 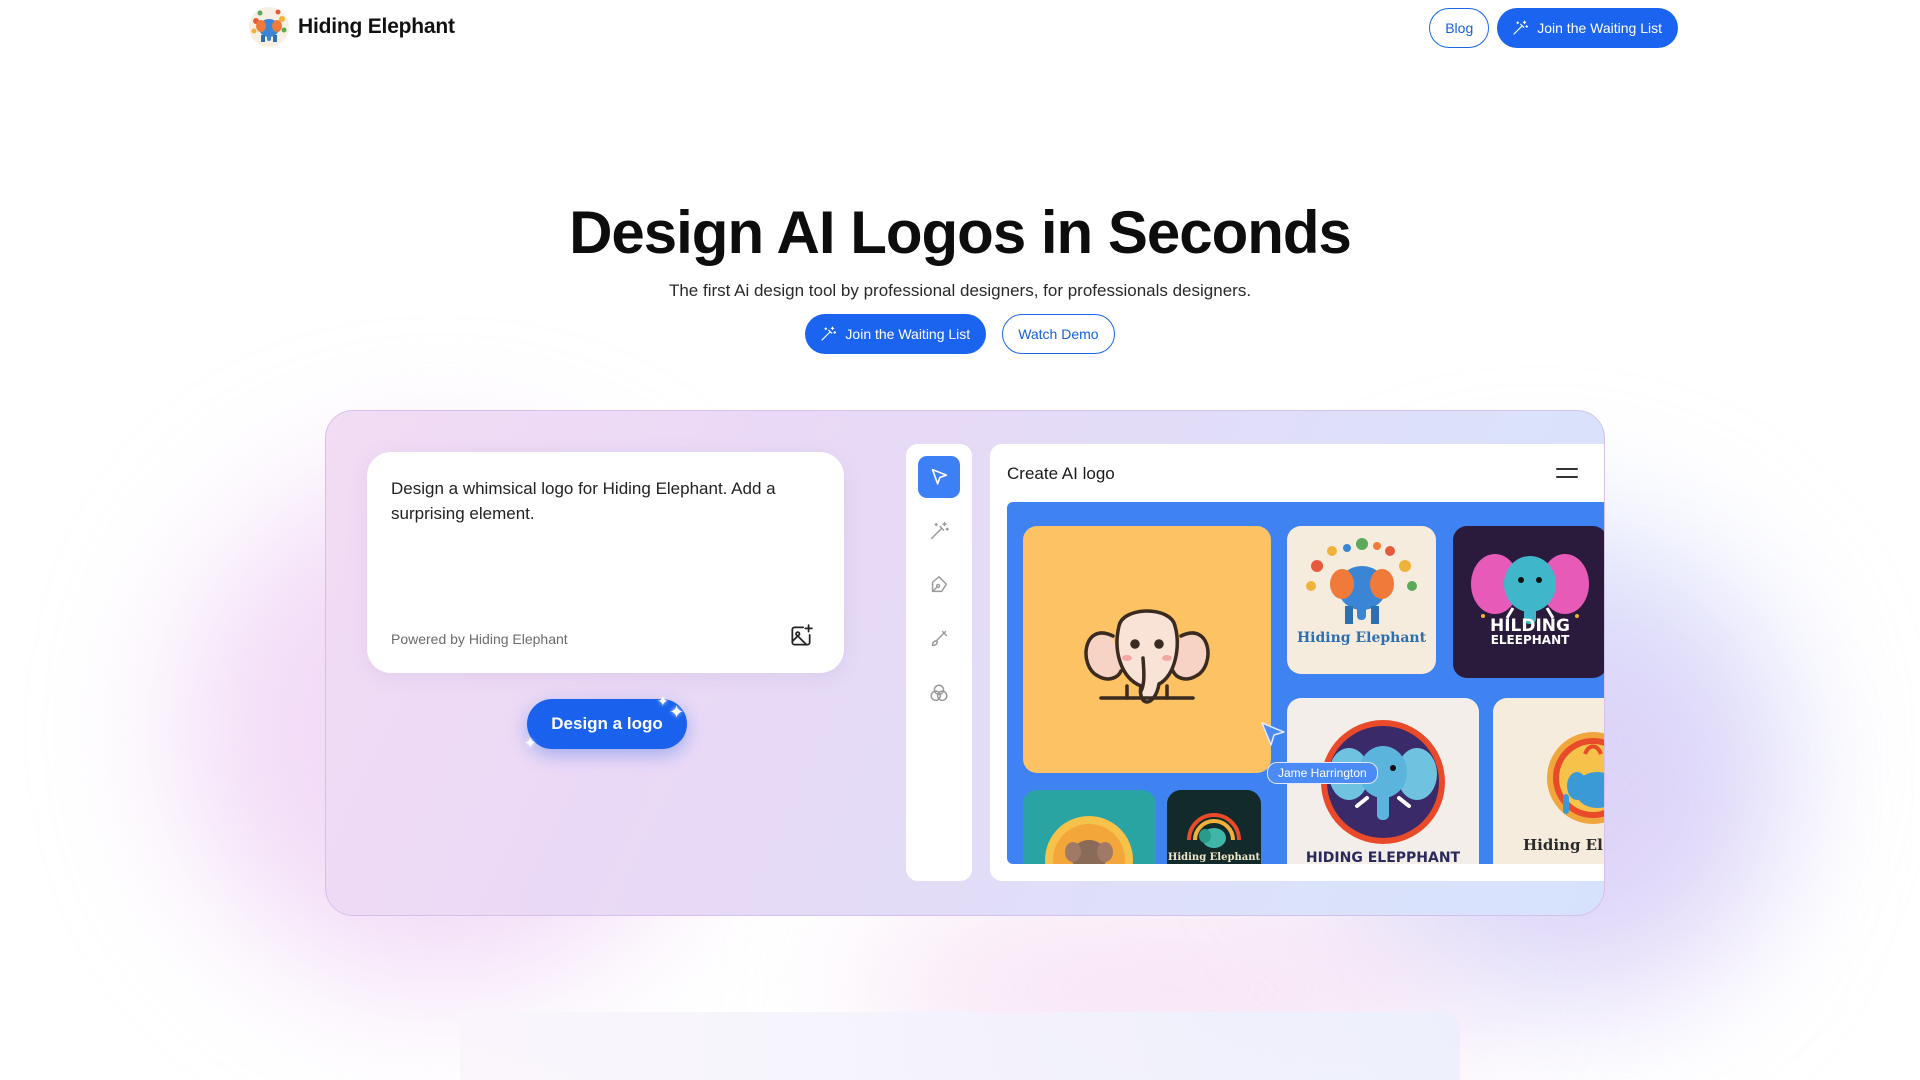 I want to click on logo-tile-cute-elephant, so click(x=1147, y=649).